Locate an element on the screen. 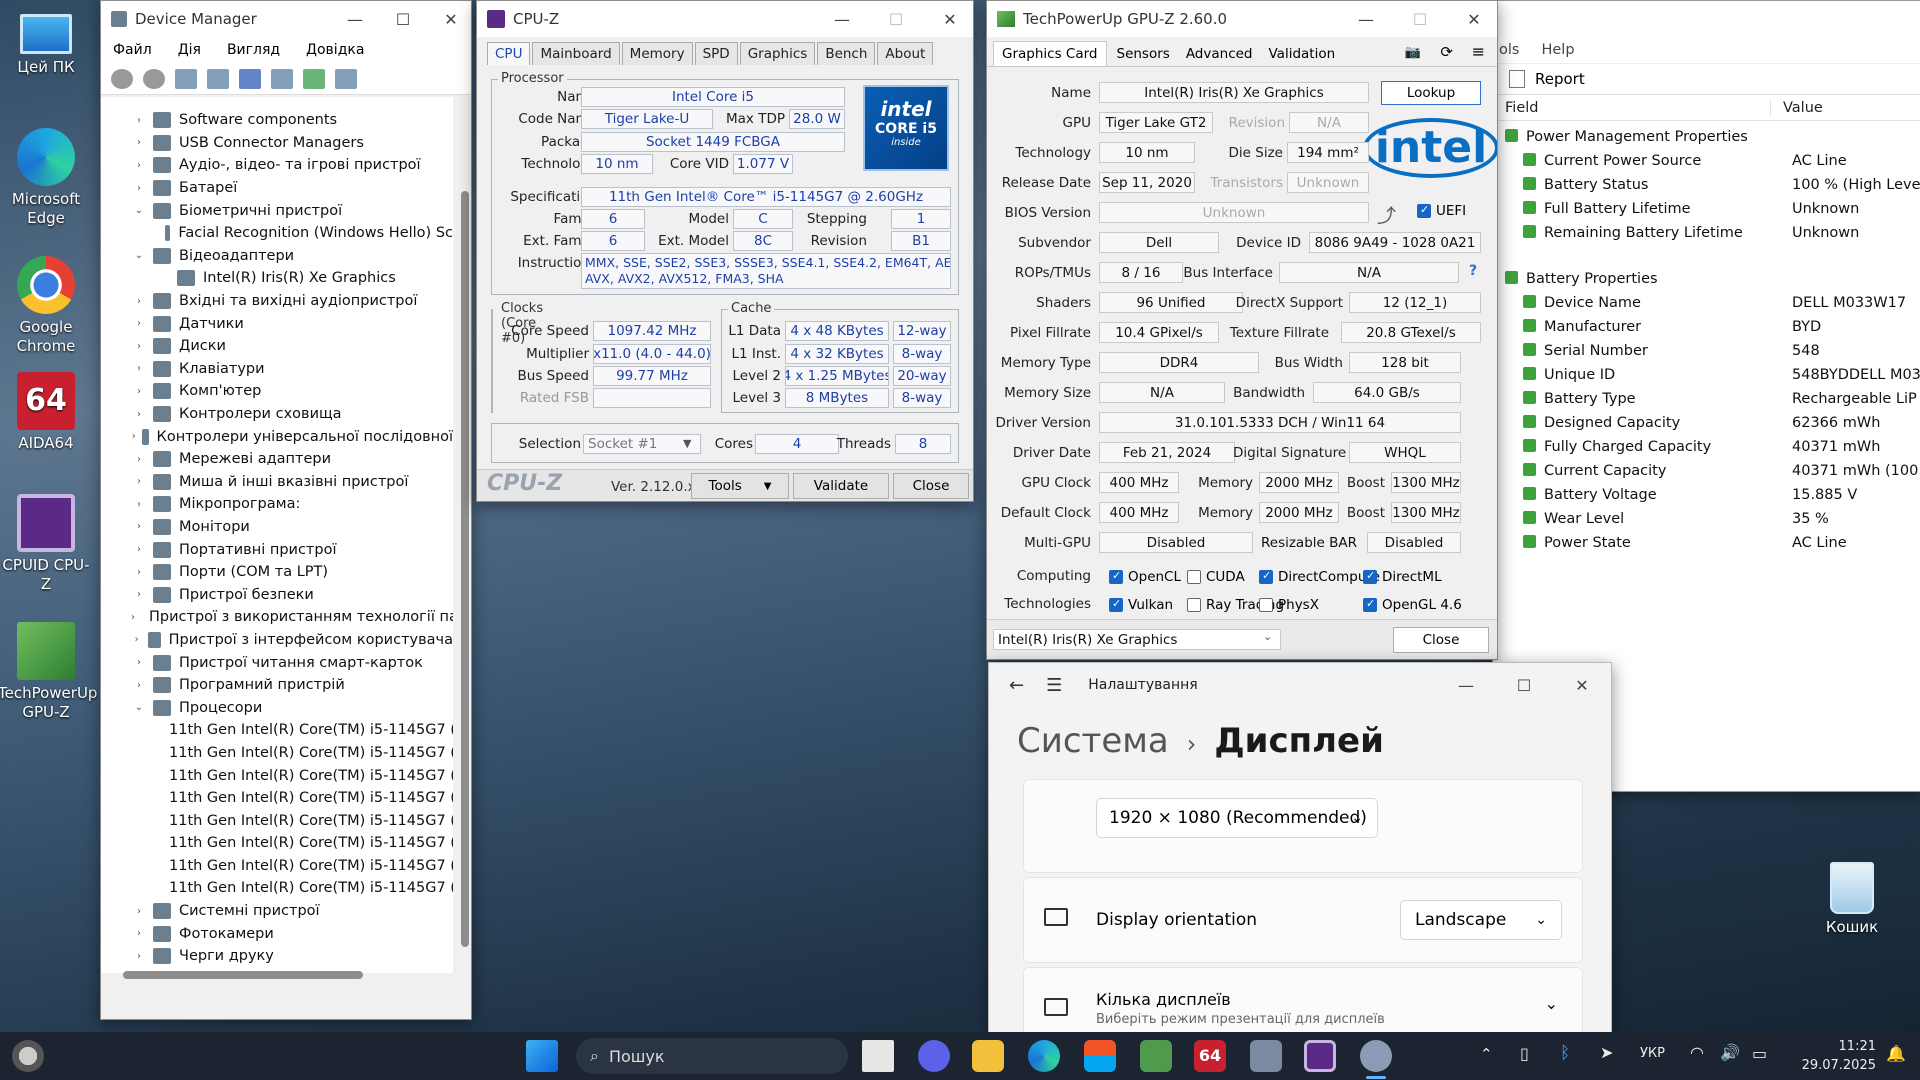 This screenshot has height=1080, width=1920. tree-item: › Software components is located at coordinates (277, 120).